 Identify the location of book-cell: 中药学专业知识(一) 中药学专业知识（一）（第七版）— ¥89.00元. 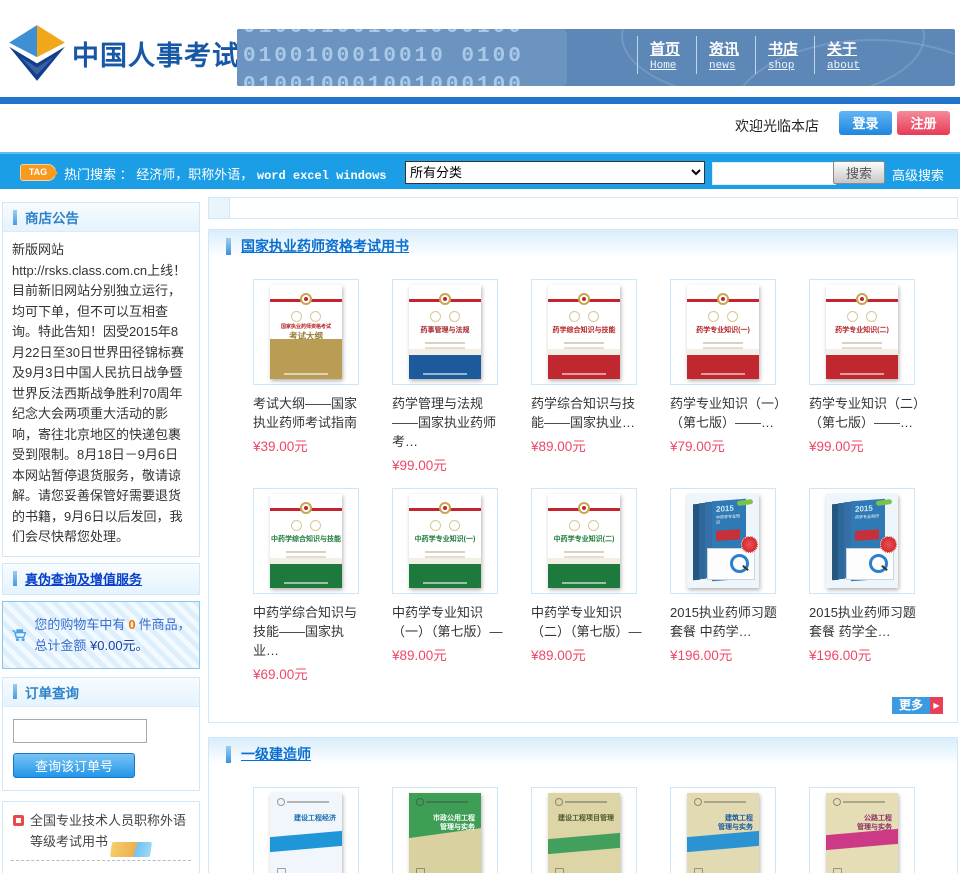
(447, 585).